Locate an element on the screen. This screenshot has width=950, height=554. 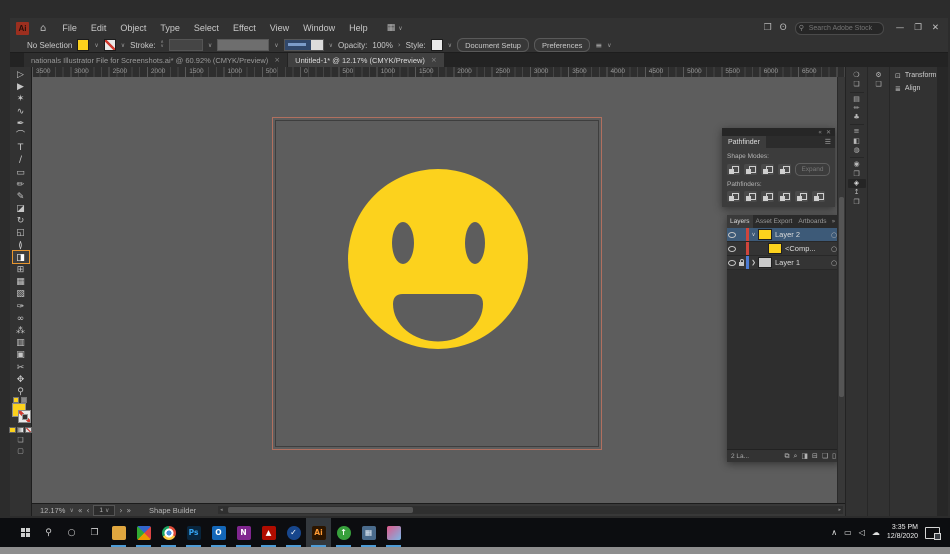
stroke-weight-dropdown is located at coordinates (185, 45).